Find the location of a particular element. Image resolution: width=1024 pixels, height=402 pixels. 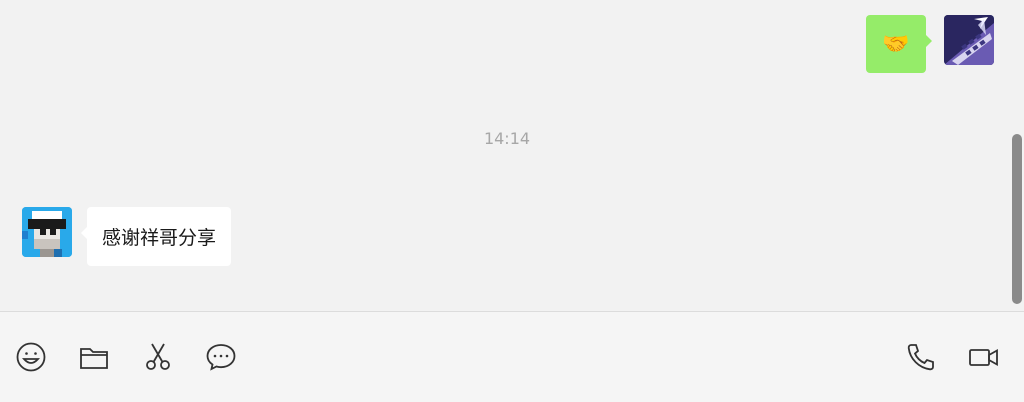

pixel-avatar-image is located at coordinates (47, 232).